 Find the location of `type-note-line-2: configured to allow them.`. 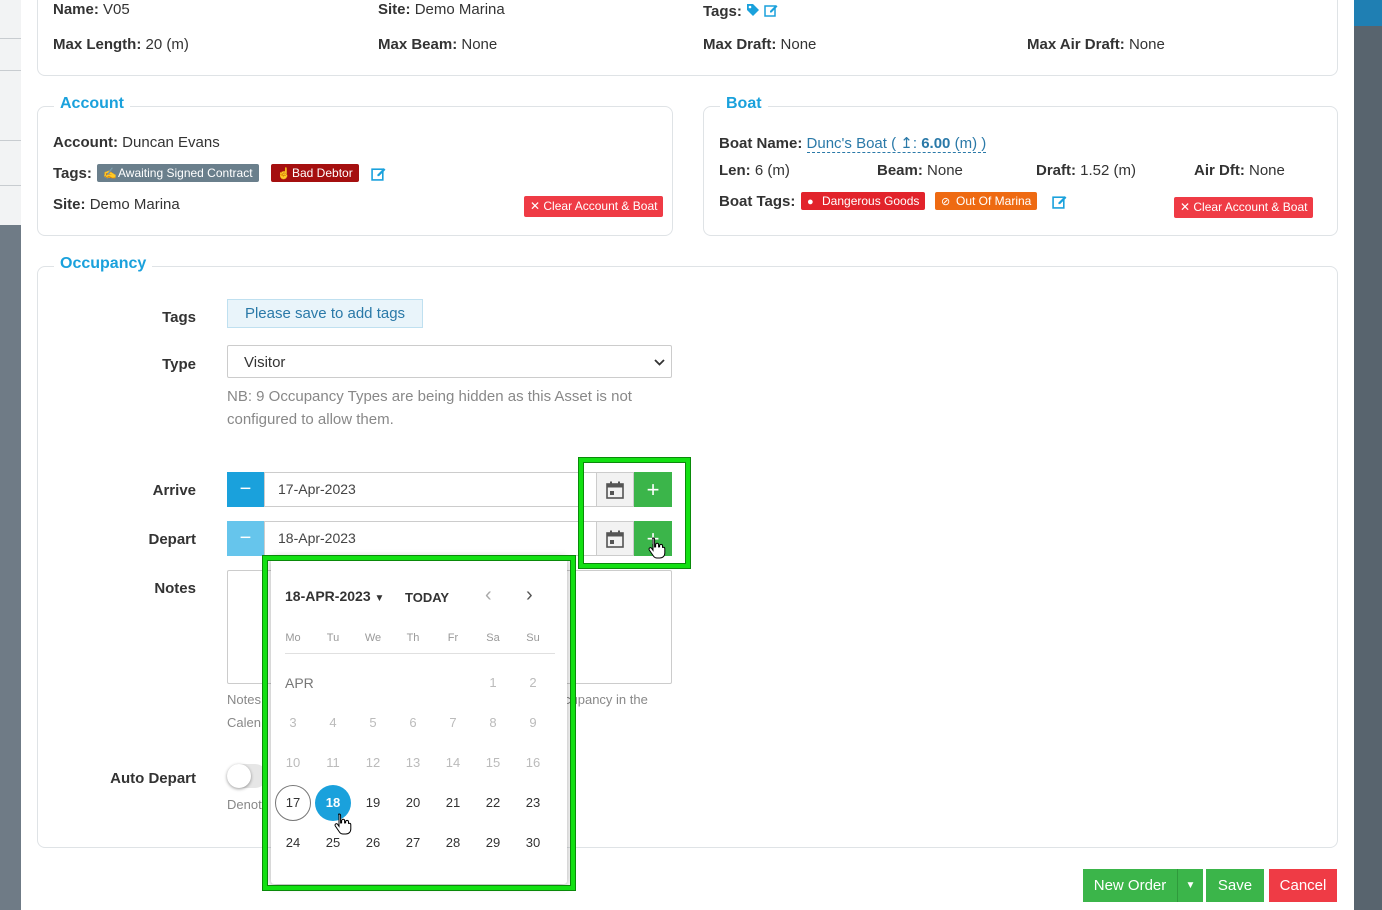

type-note-line-2: configured to allow them. is located at coordinates (310, 419).